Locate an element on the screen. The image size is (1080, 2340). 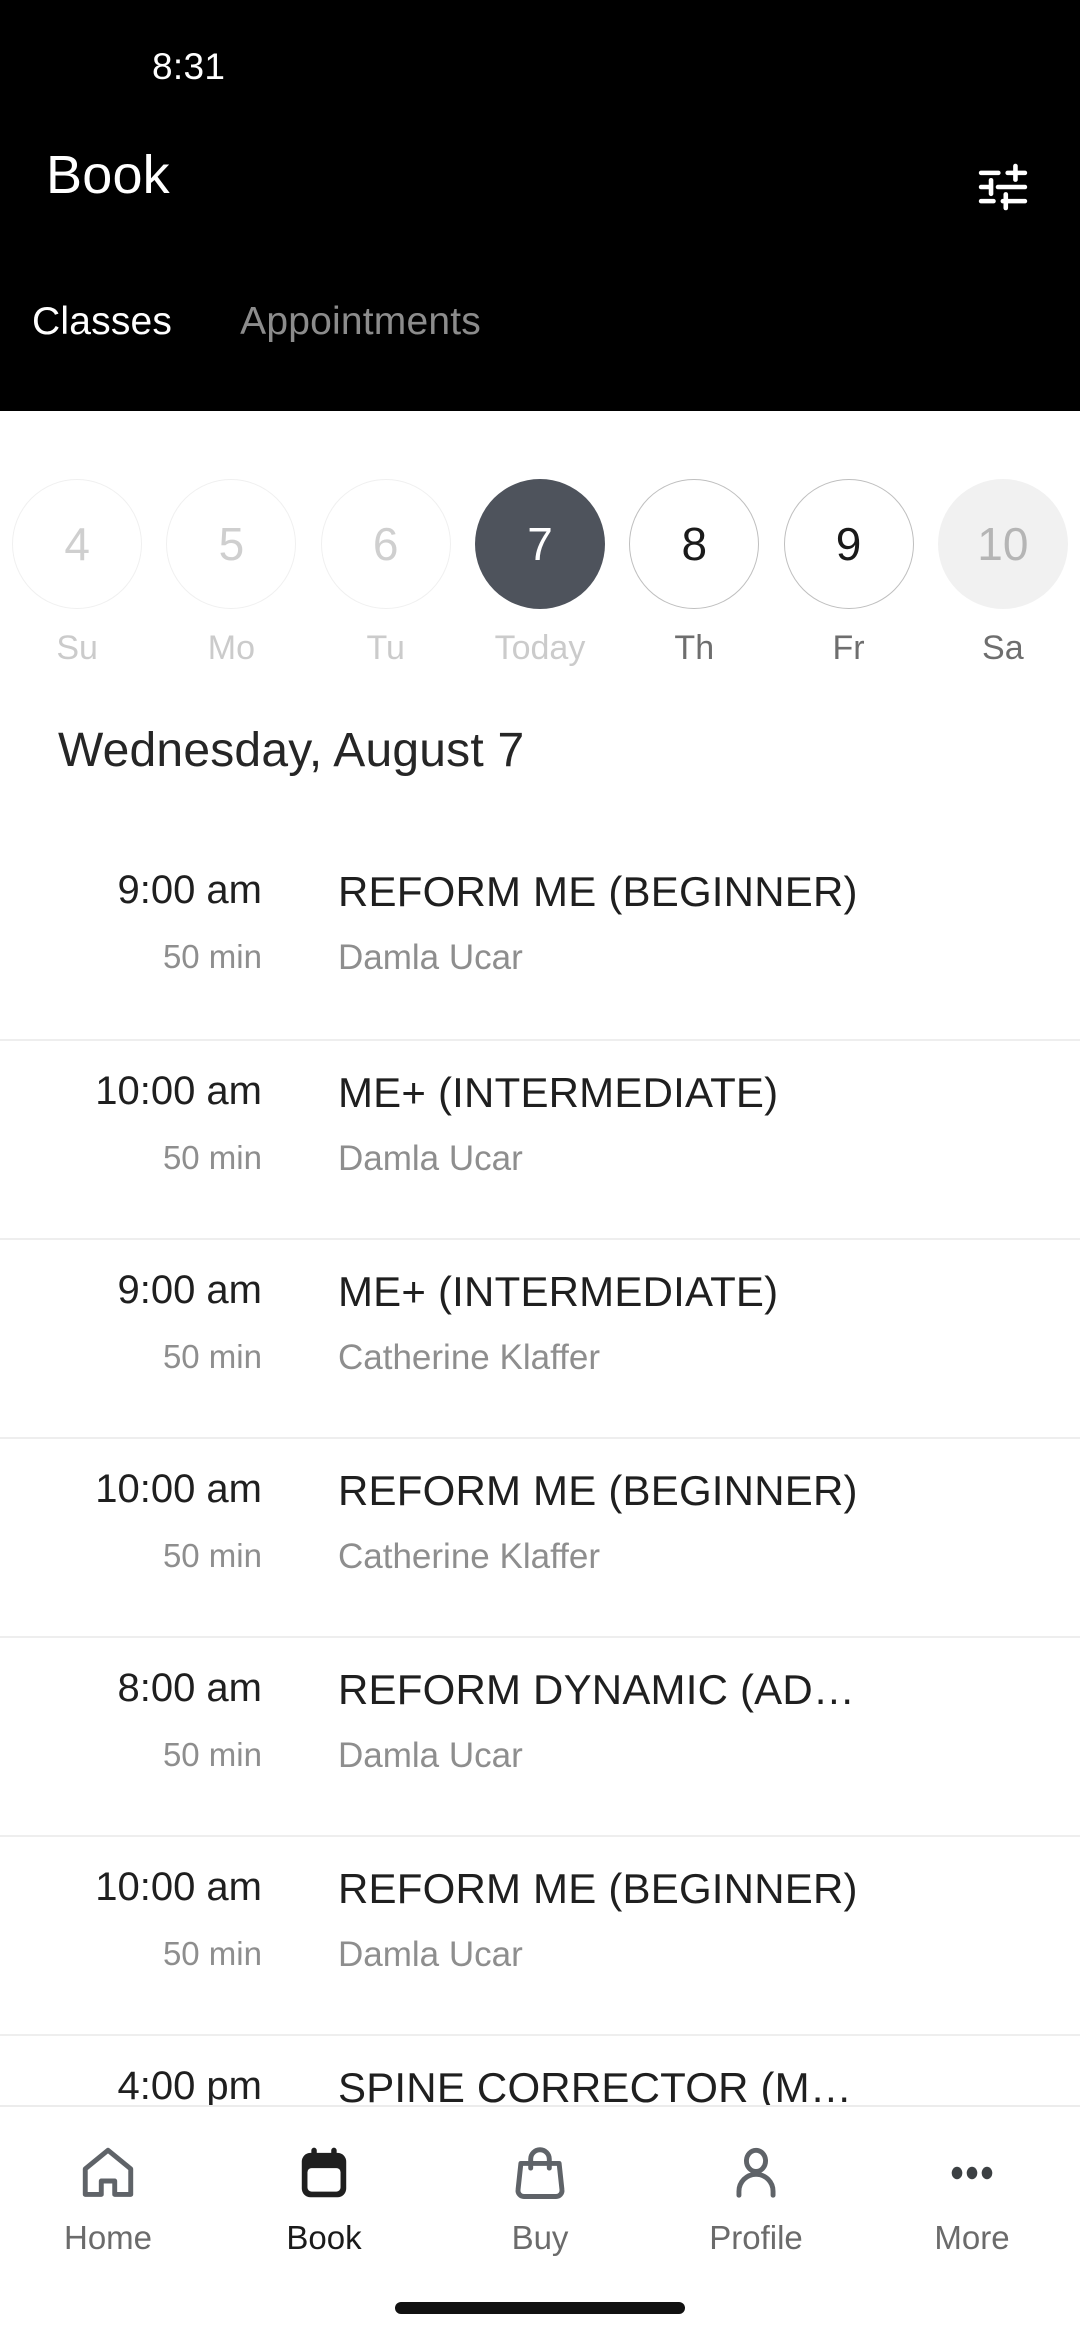
status-bar-clock: 8:31 is located at coordinates (189, 66).